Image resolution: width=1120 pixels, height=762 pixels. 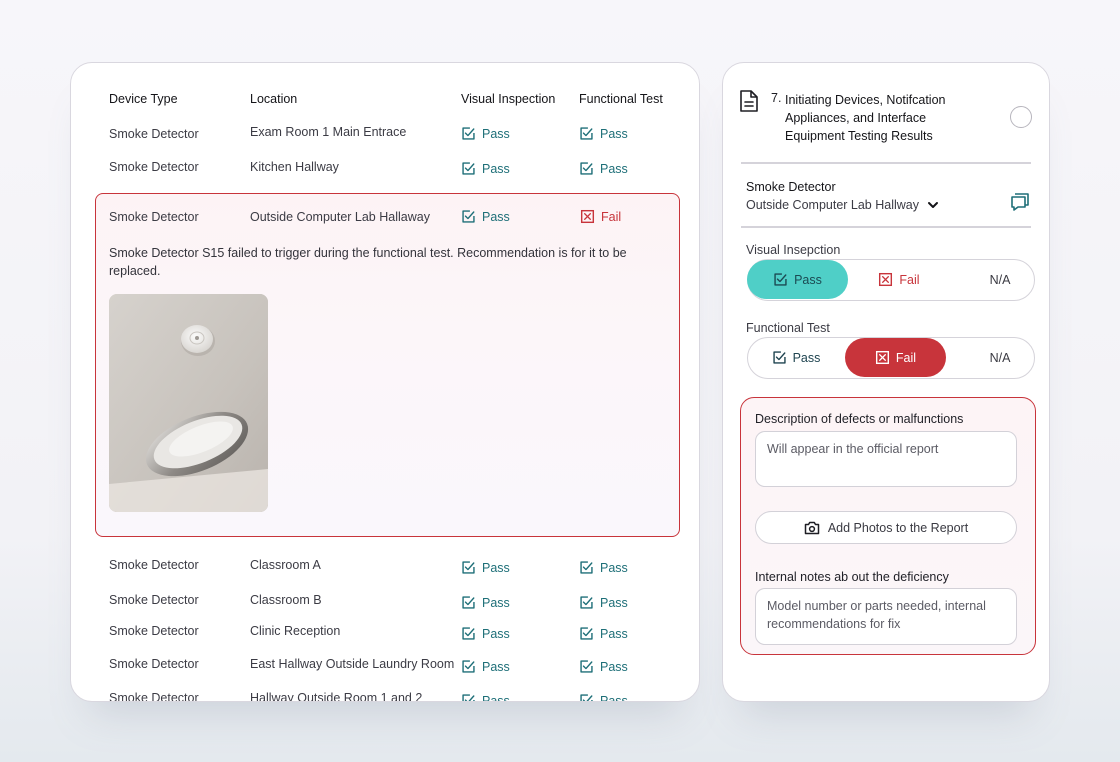 I want to click on location-cell: Outside Computer Lab Hallaway, so click(x=340, y=217).